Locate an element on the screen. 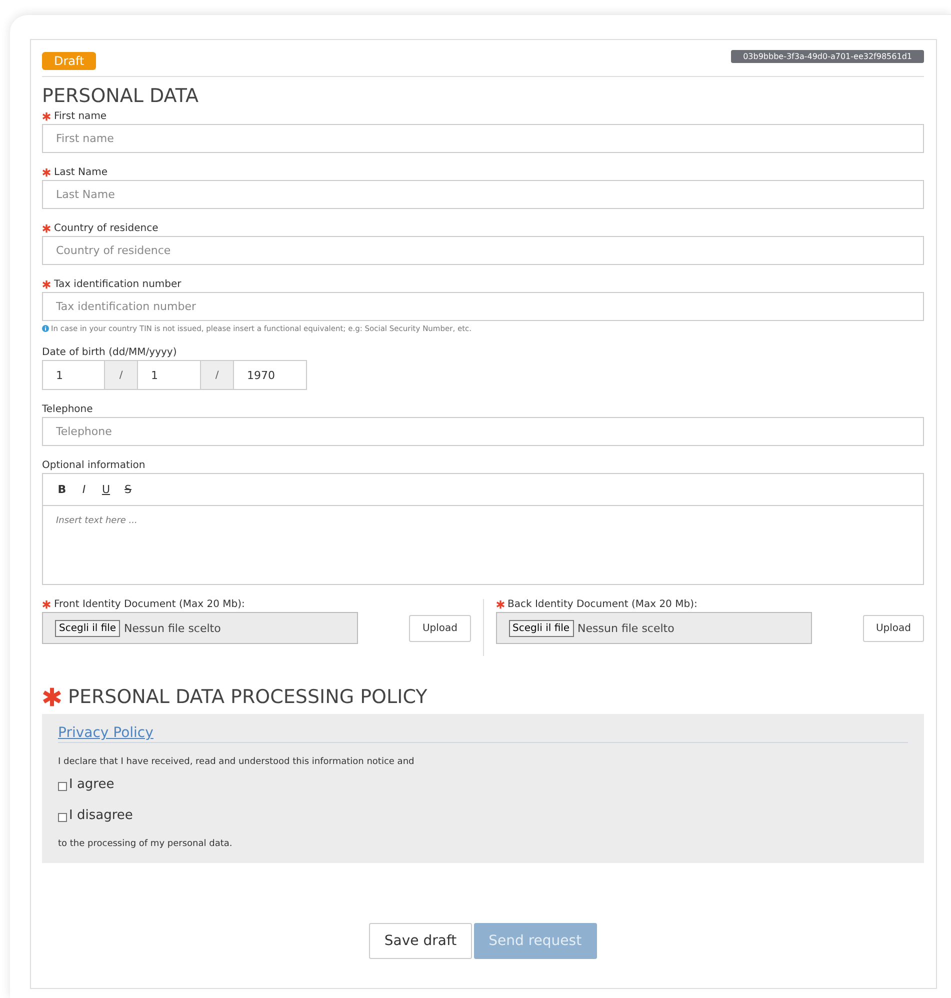  field-label: Telephone is located at coordinates (67, 409).